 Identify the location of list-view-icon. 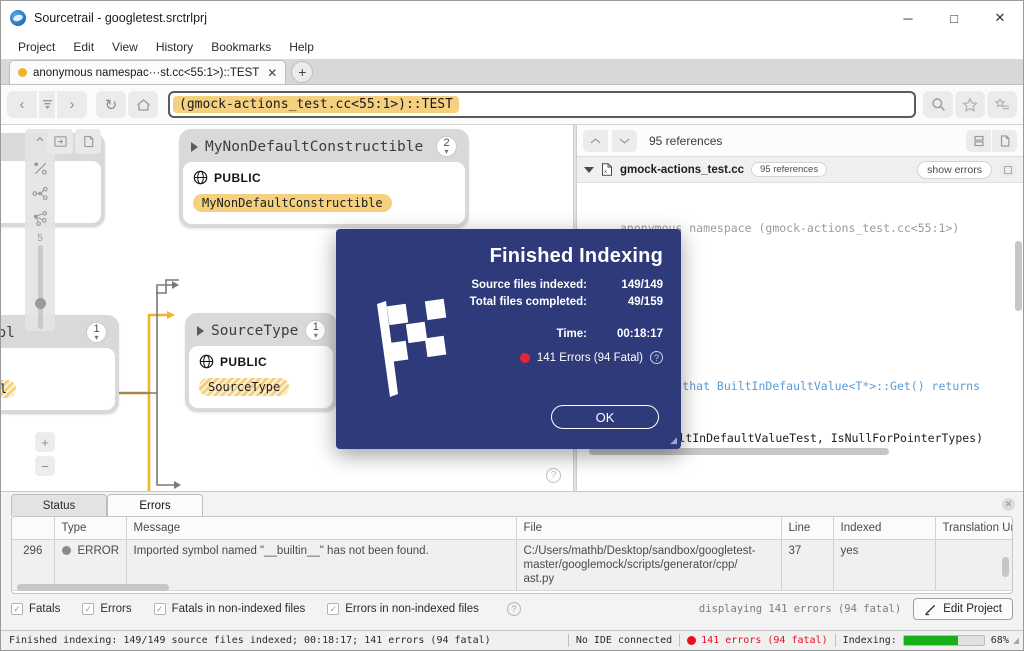
(978, 140).